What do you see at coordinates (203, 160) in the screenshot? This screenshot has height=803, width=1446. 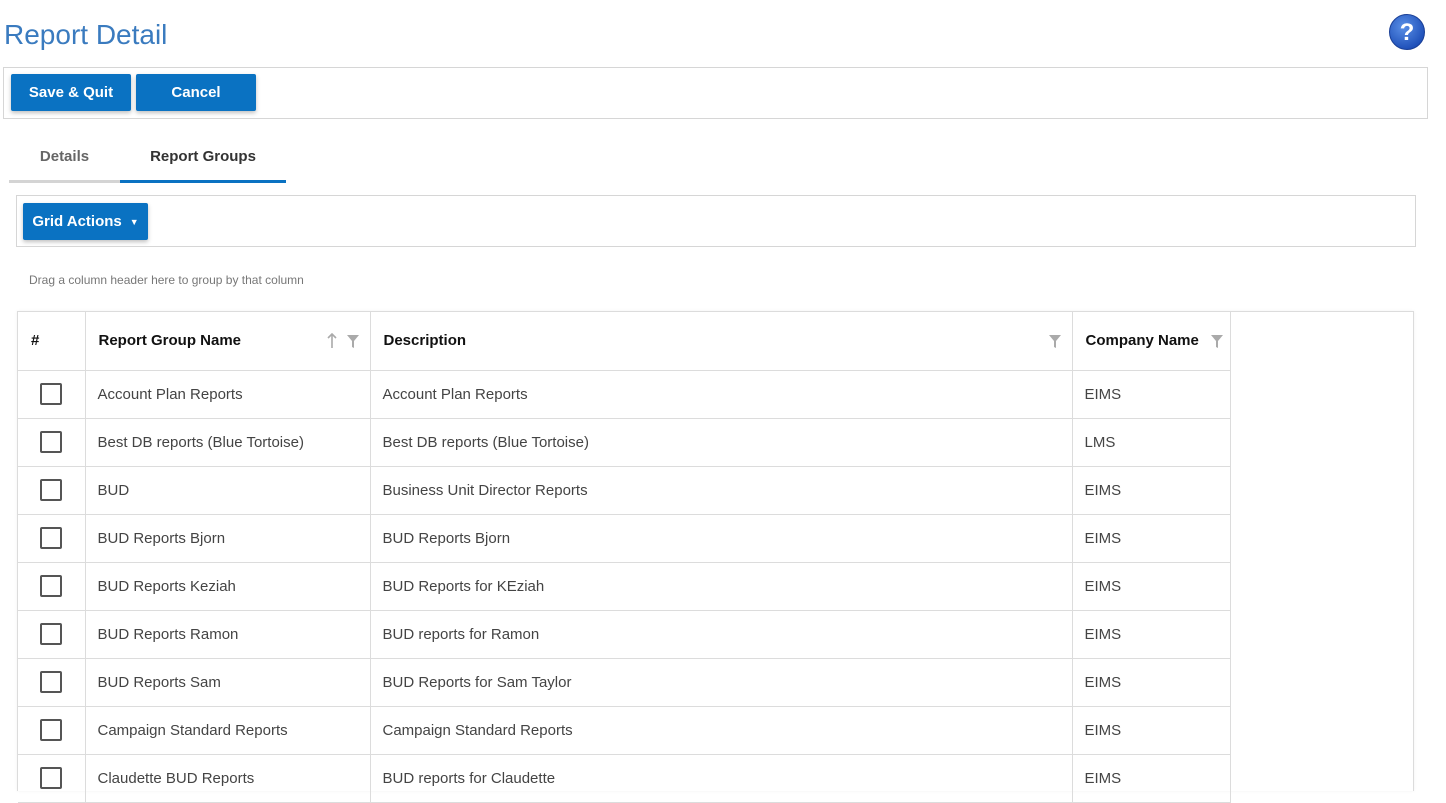 I see `tab-report-groups: Report Groups` at bounding box center [203, 160].